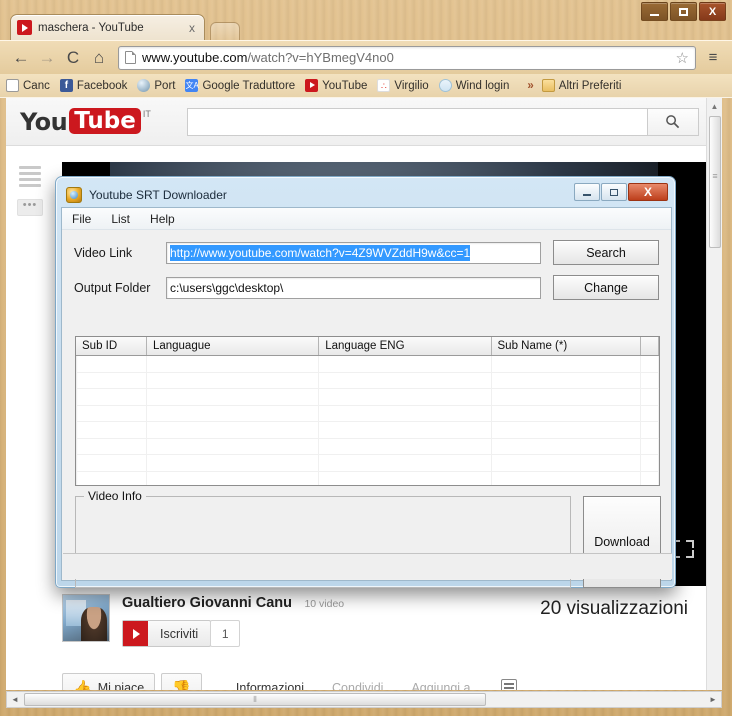  I want to click on reload-icon: C, so click(73, 58).